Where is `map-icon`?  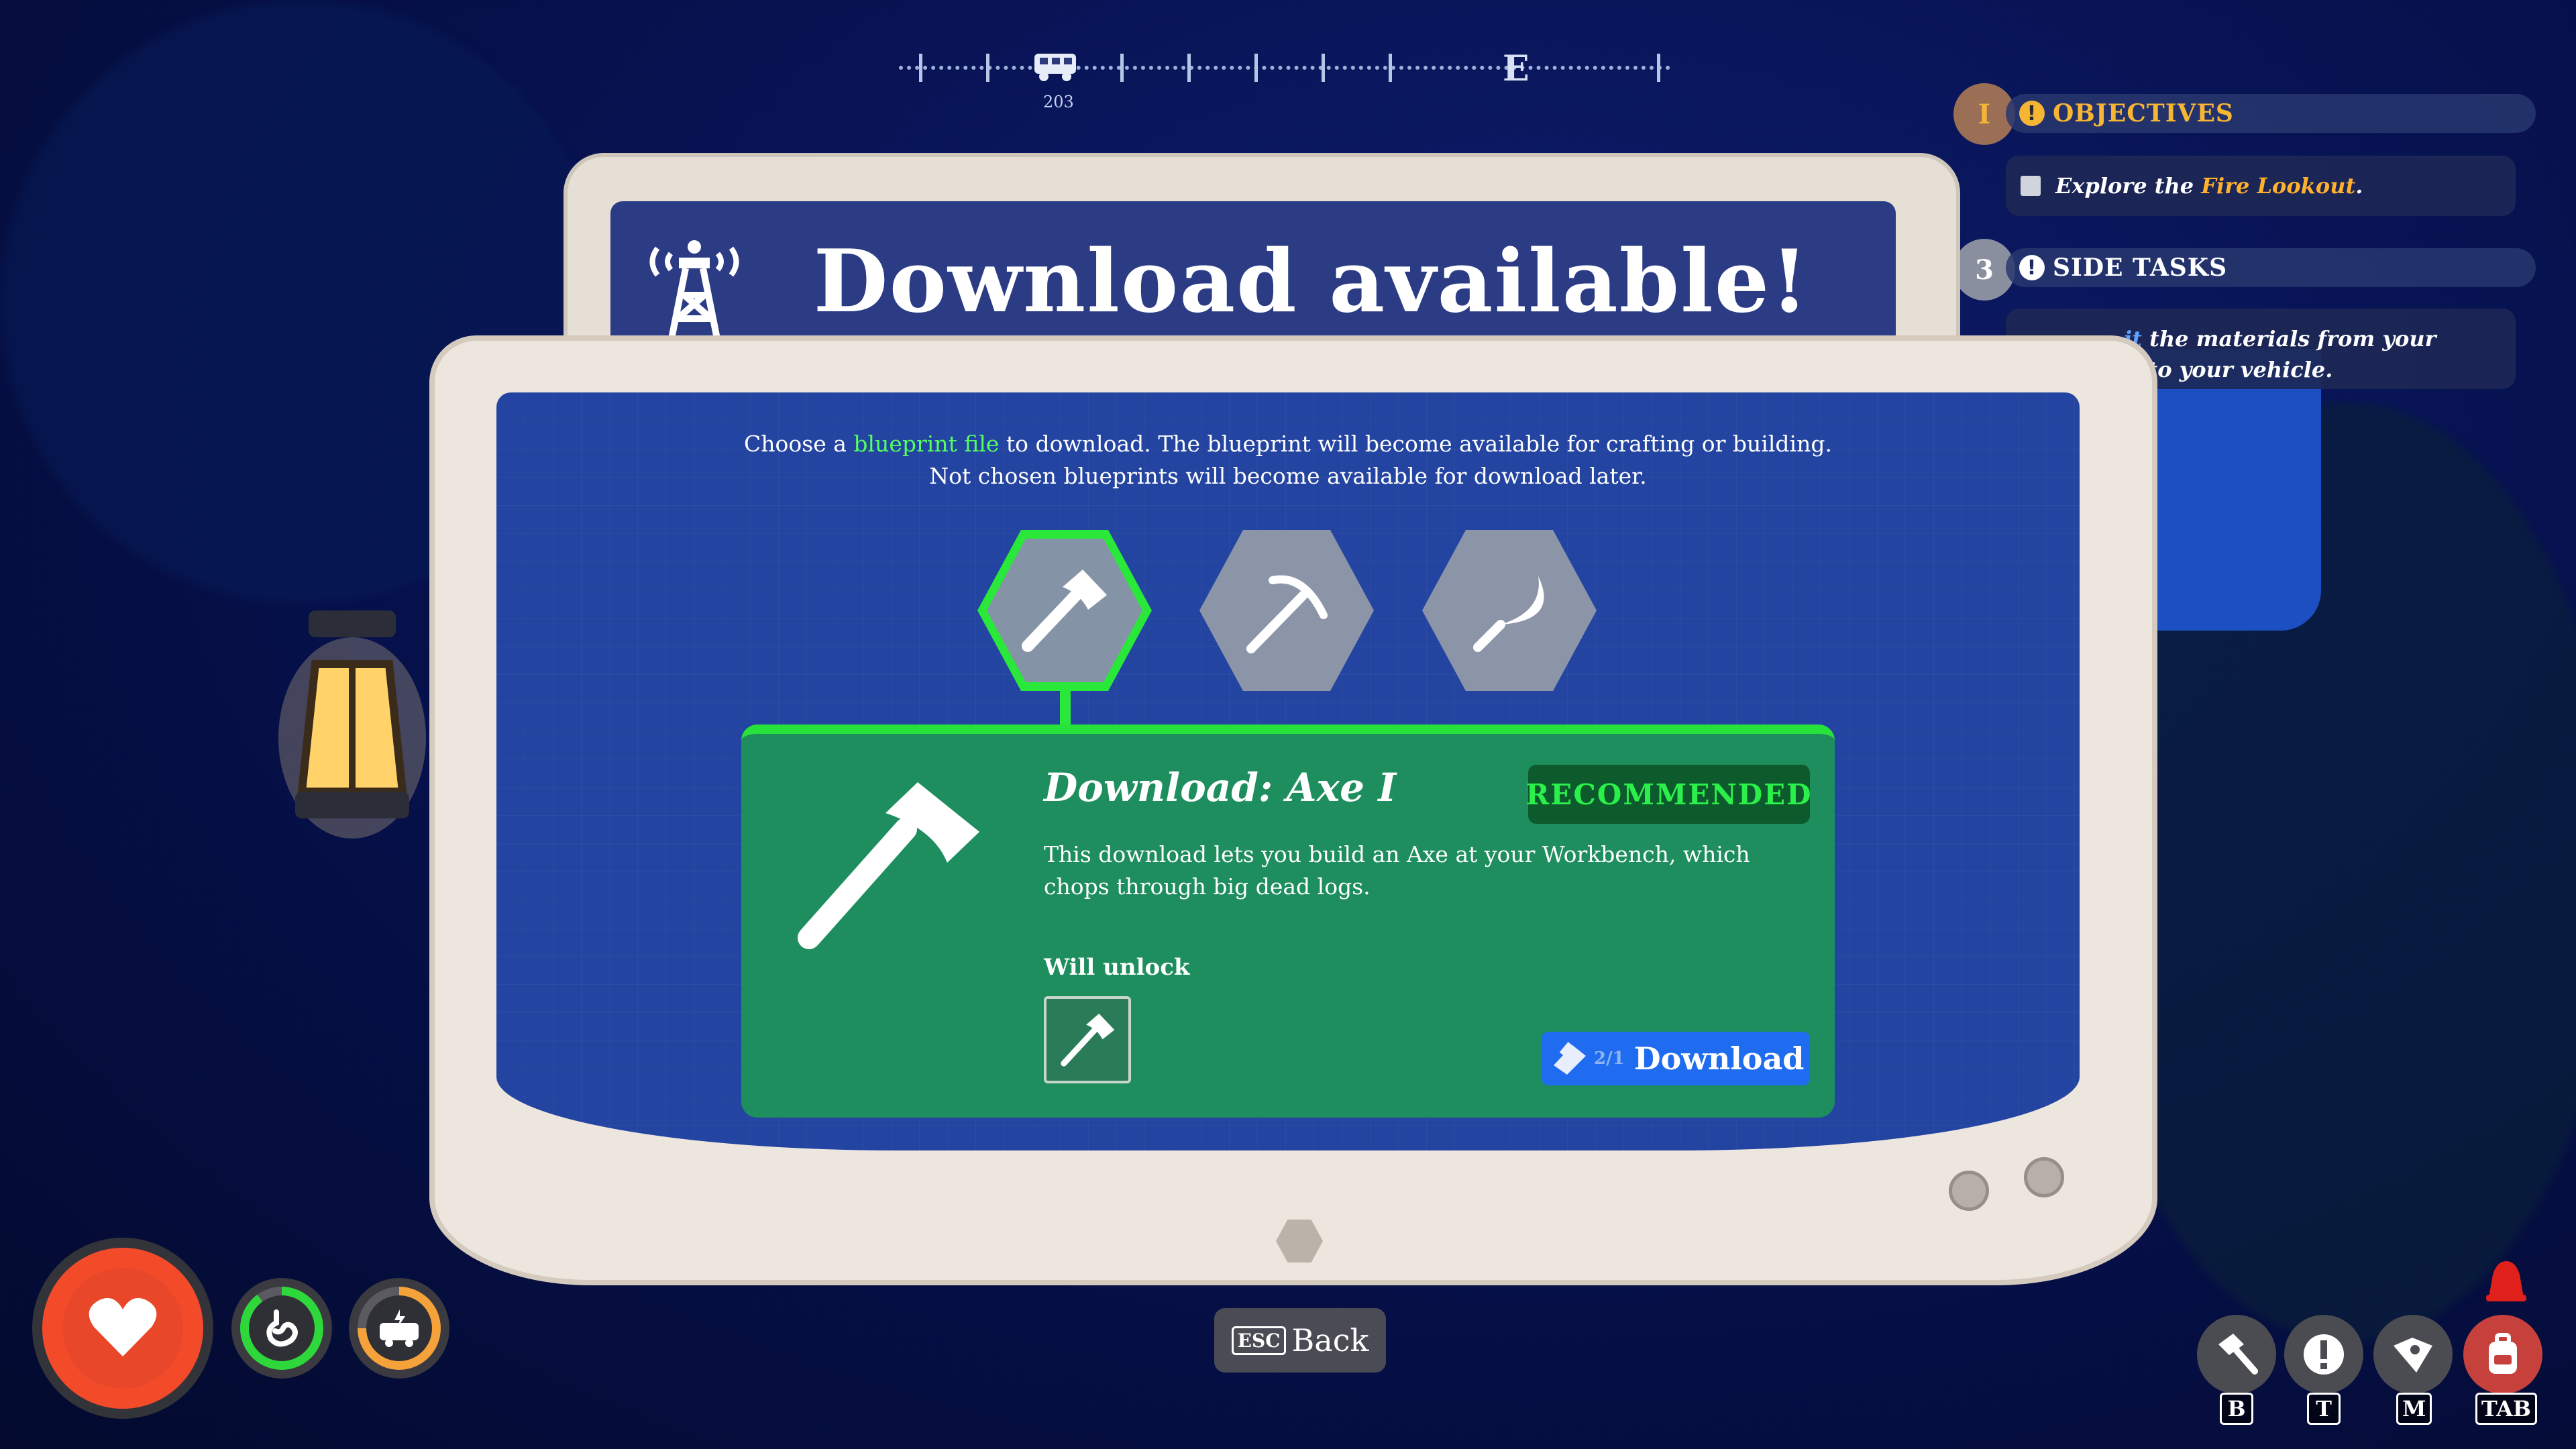 map-icon is located at coordinates (2413, 1355).